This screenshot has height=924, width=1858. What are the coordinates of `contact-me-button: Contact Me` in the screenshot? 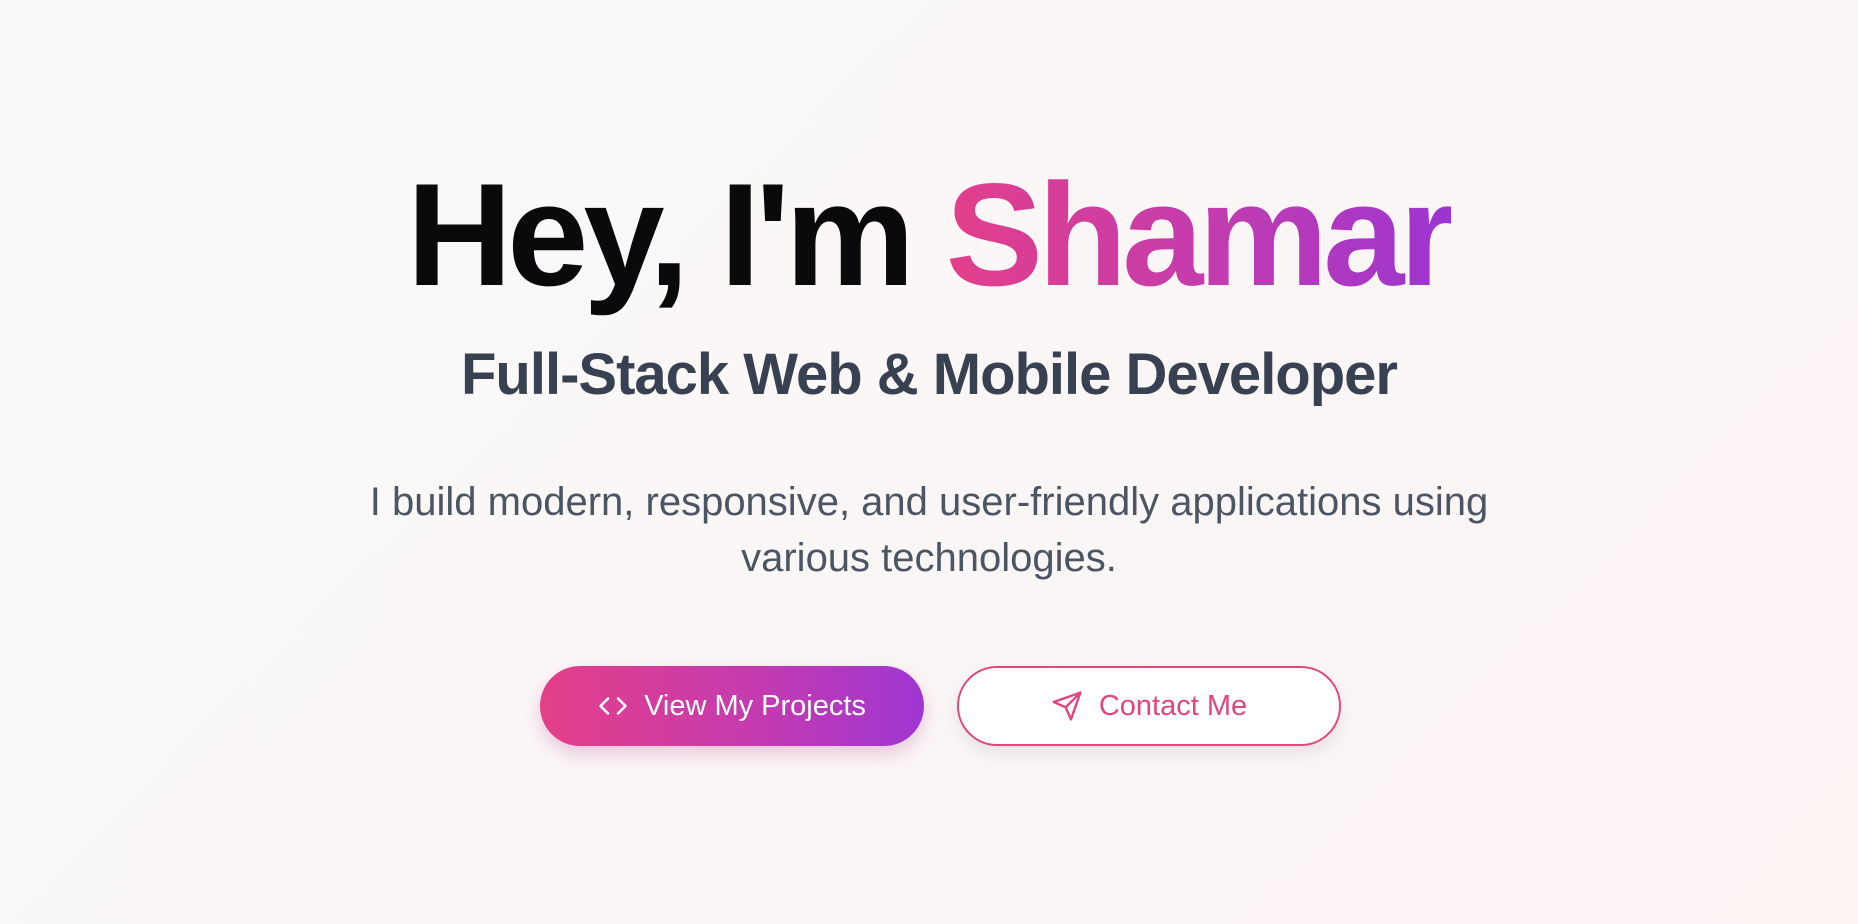 It's located at (1149, 706).